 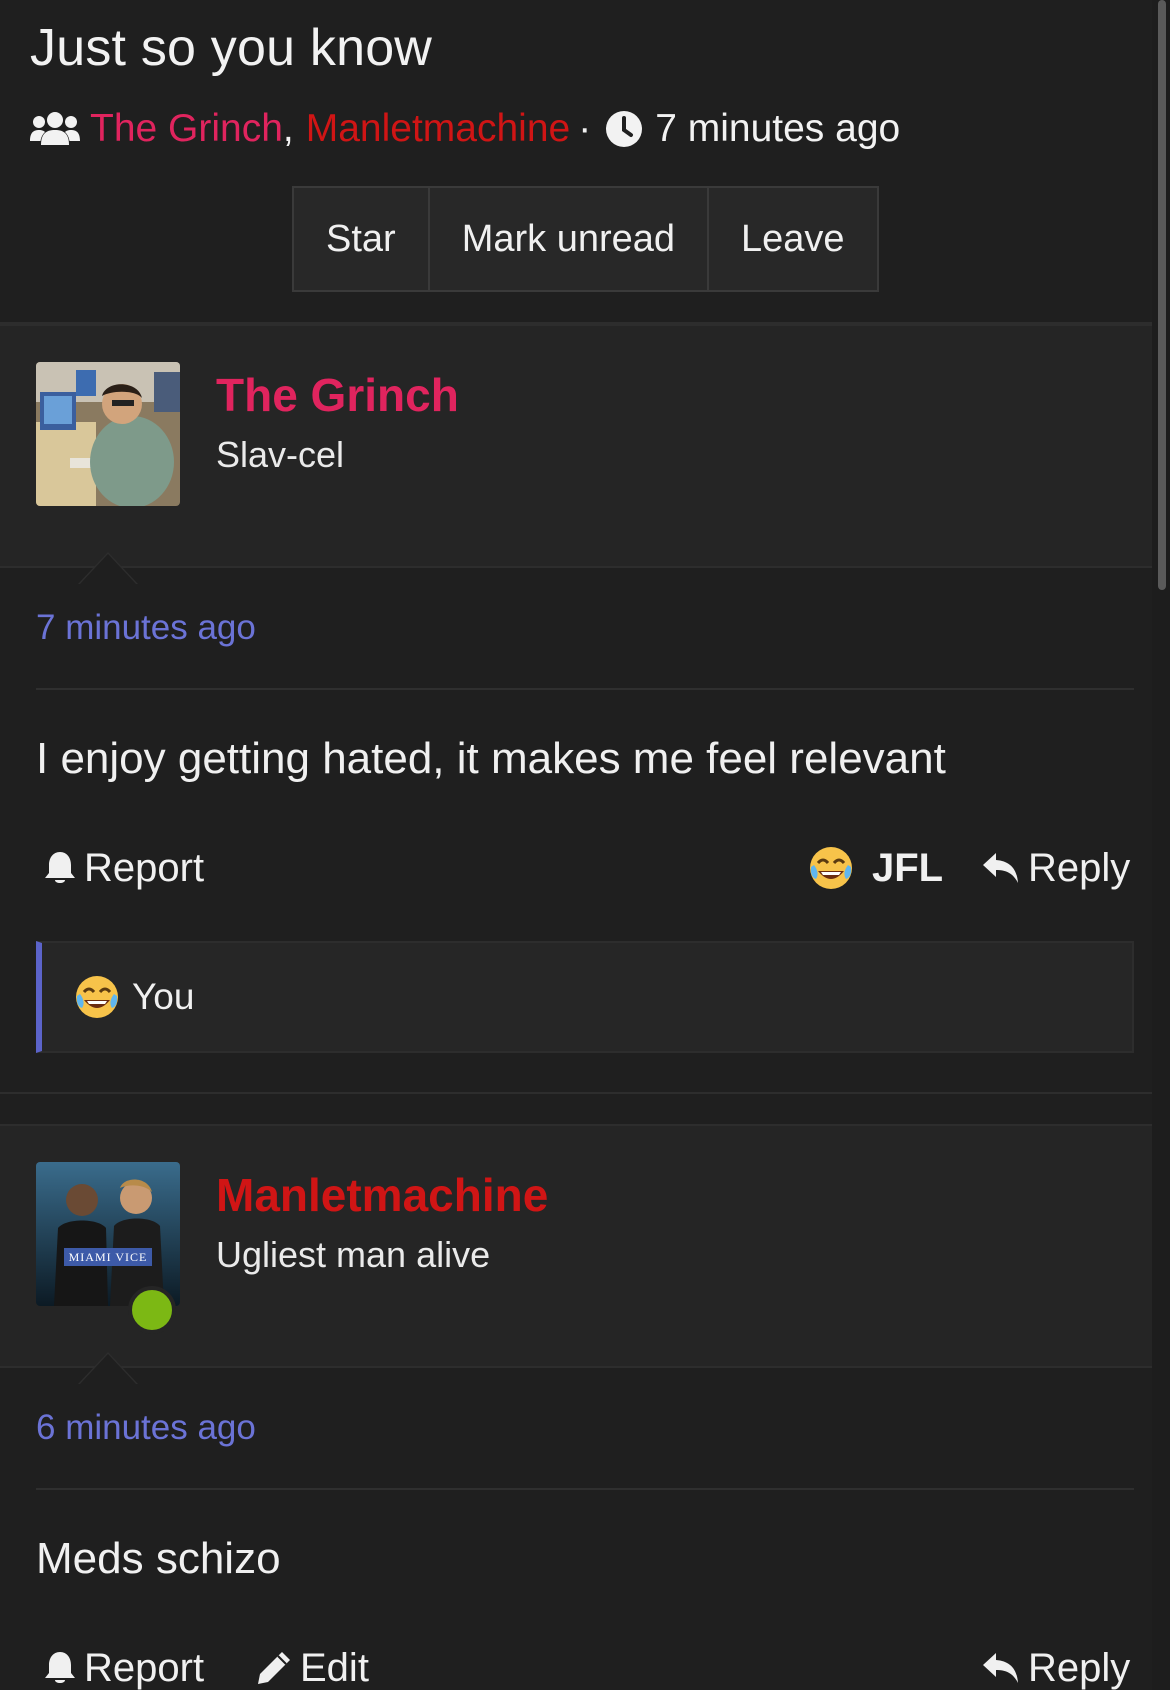 What do you see at coordinates (353, 1254) in the screenshot?
I see `user-title: Ugliest man alive` at bounding box center [353, 1254].